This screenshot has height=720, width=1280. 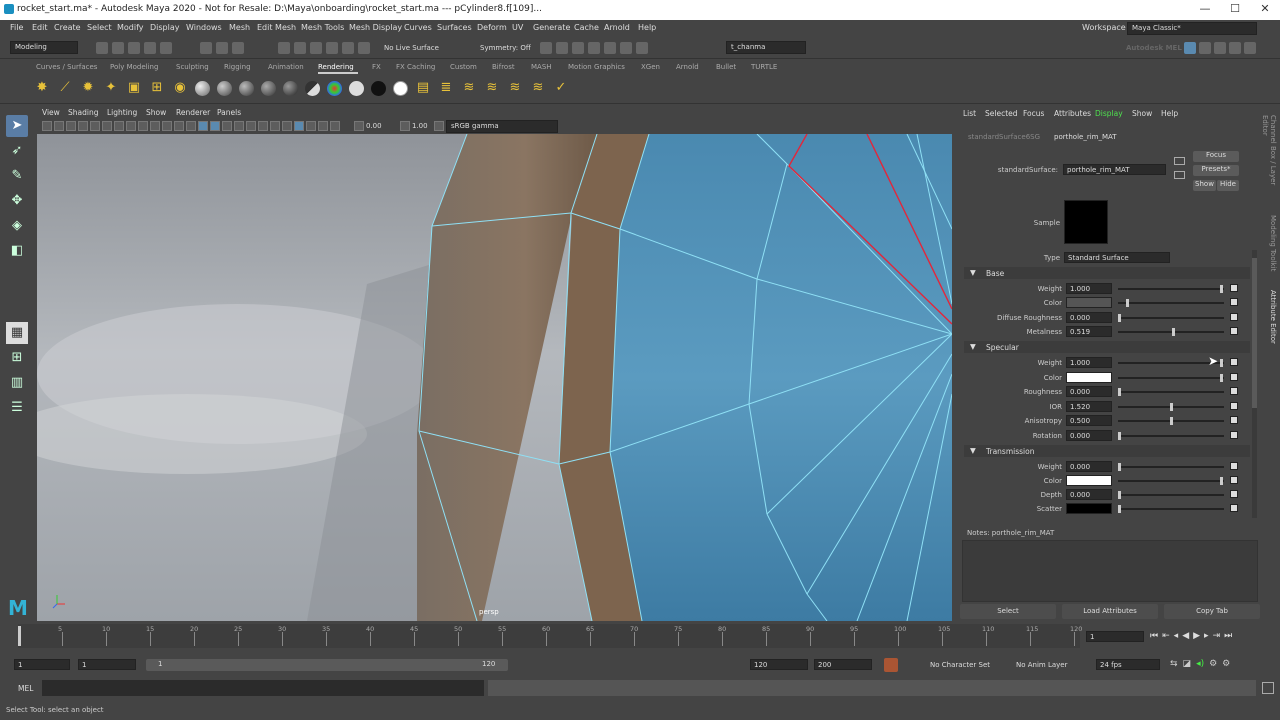 What do you see at coordinates (764, 67) in the screenshot?
I see `shelf-tab-turtle: TURTLE` at bounding box center [764, 67].